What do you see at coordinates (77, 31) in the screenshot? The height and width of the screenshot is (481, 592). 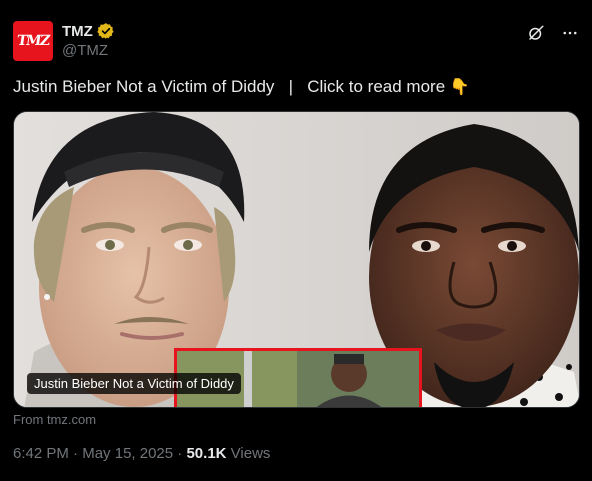 I see `author-display-name: TMZ` at bounding box center [77, 31].